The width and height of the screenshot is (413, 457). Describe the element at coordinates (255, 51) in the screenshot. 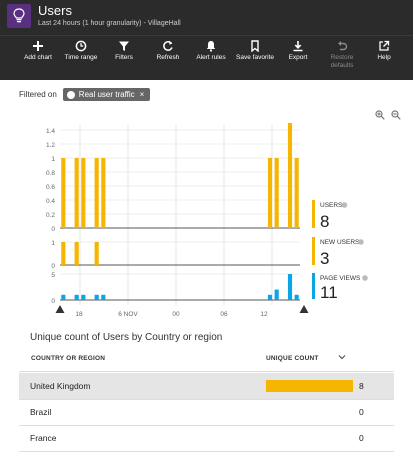

I see `save-favorite-button: Save favorite` at that location.